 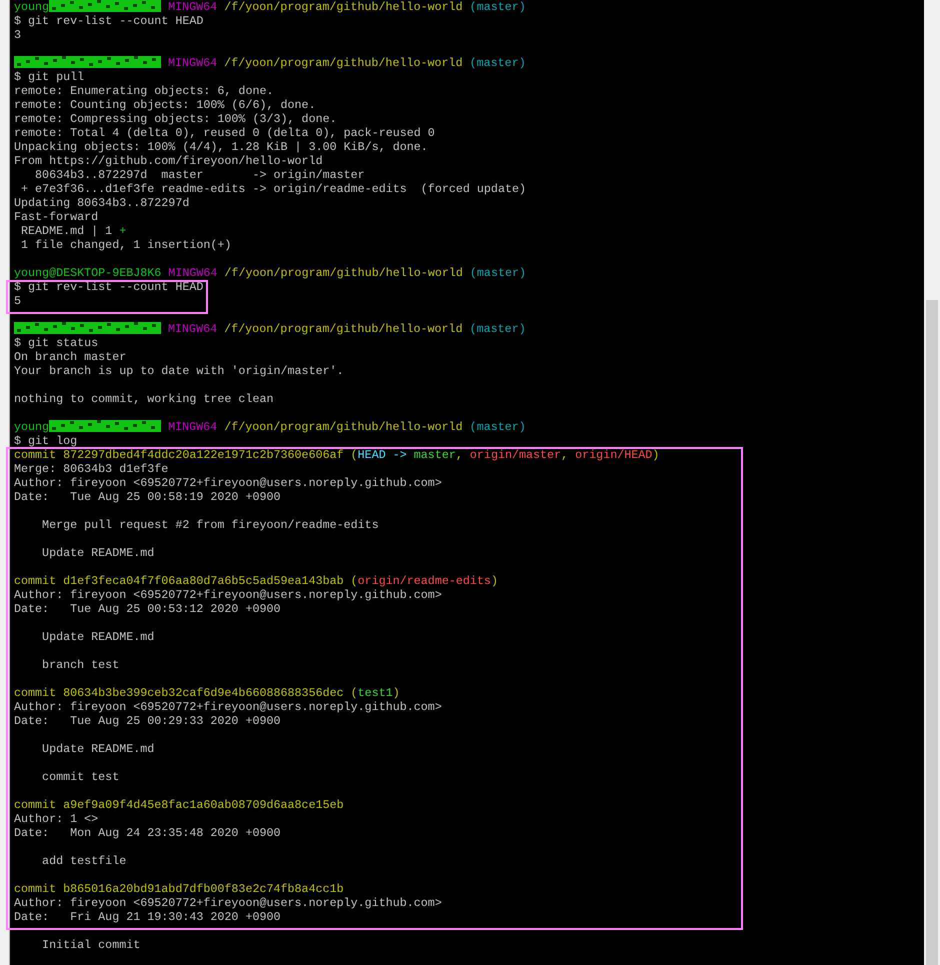 What do you see at coordinates (613, 455) in the screenshot?
I see `terminal-text: origin/HEAD` at bounding box center [613, 455].